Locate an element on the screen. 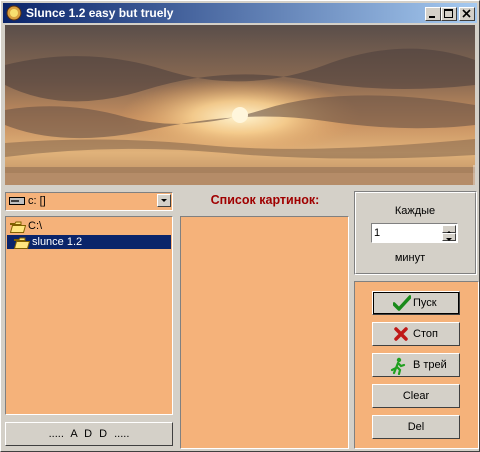 This screenshot has height=452, width=480. close-button is located at coordinates (467, 14).